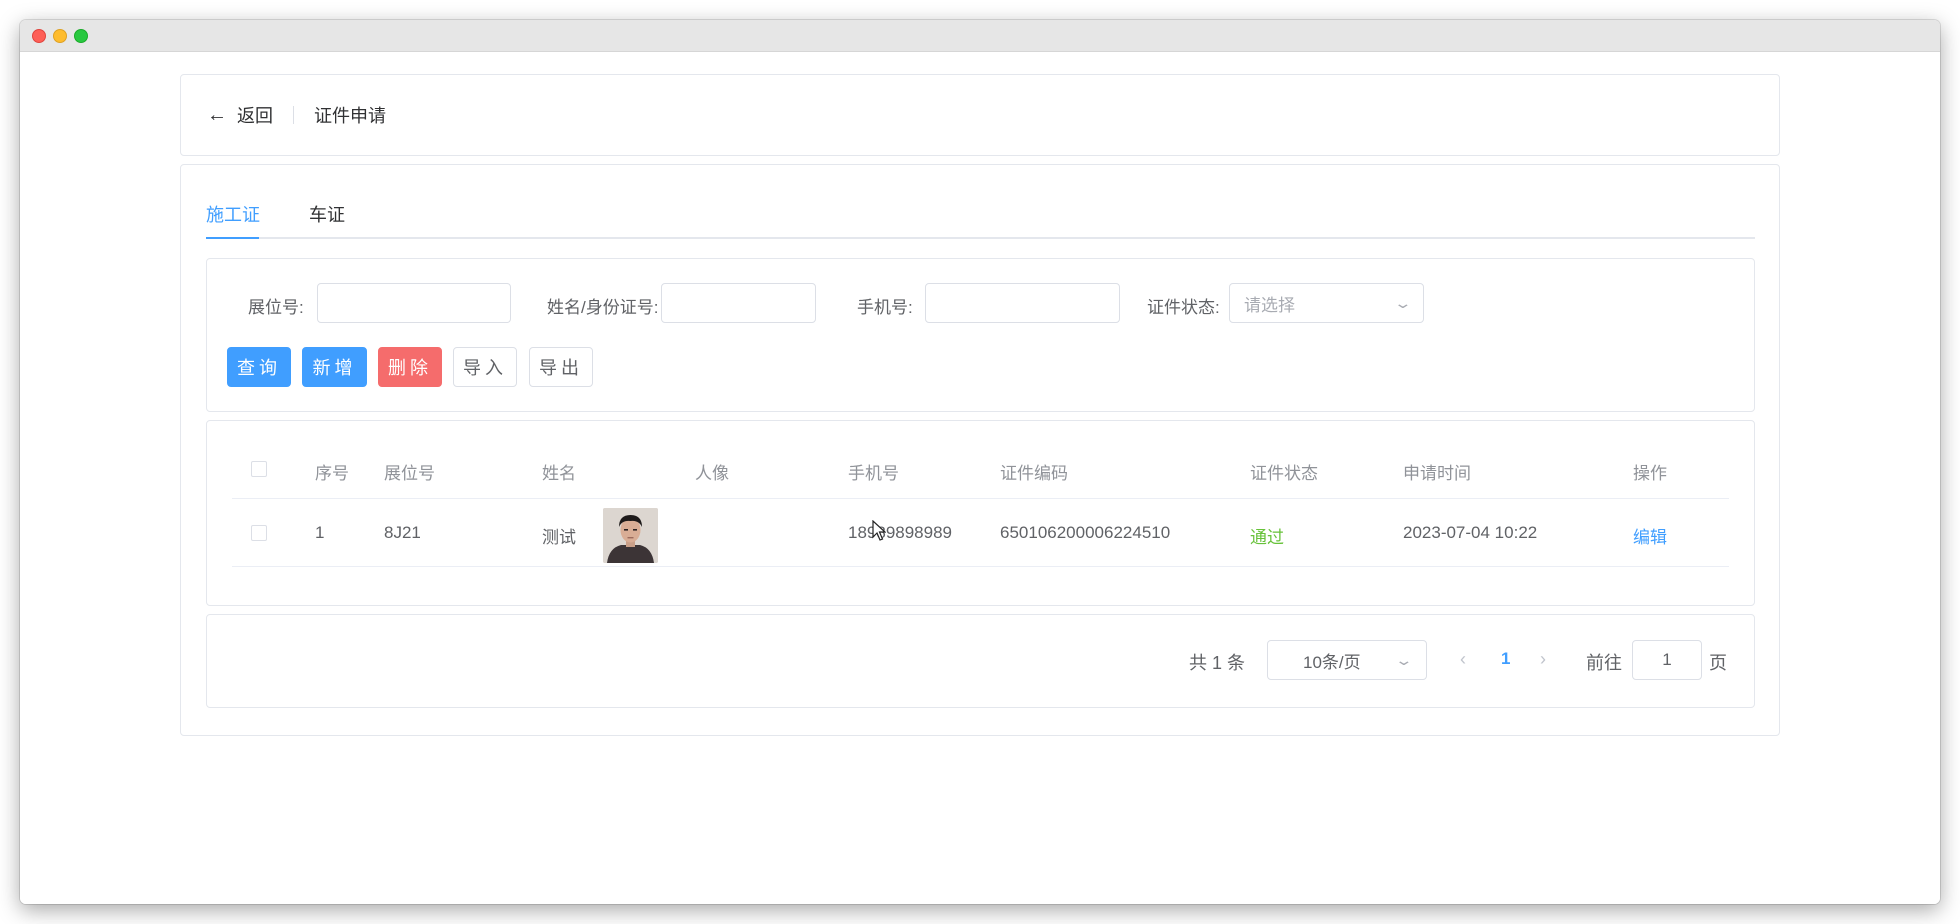 The width and height of the screenshot is (1960, 924). What do you see at coordinates (259, 469) in the screenshot?
I see `select-all-checkbox` at bounding box center [259, 469].